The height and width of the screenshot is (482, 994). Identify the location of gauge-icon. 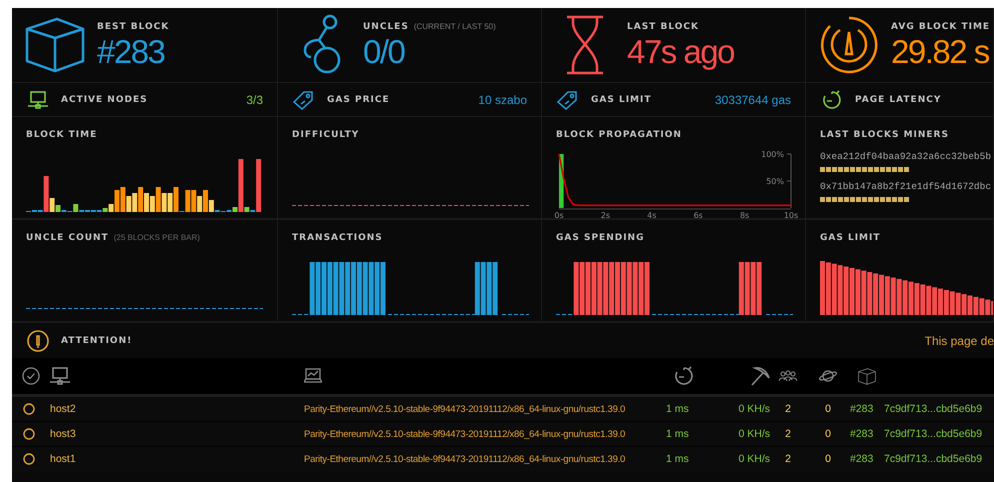
(849, 45).